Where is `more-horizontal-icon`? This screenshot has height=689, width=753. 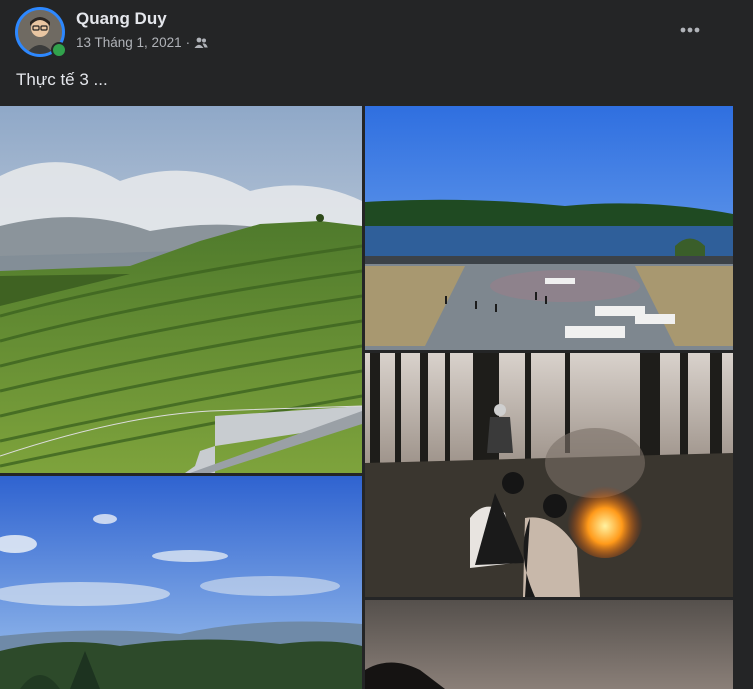 more-horizontal-icon is located at coordinates (690, 30).